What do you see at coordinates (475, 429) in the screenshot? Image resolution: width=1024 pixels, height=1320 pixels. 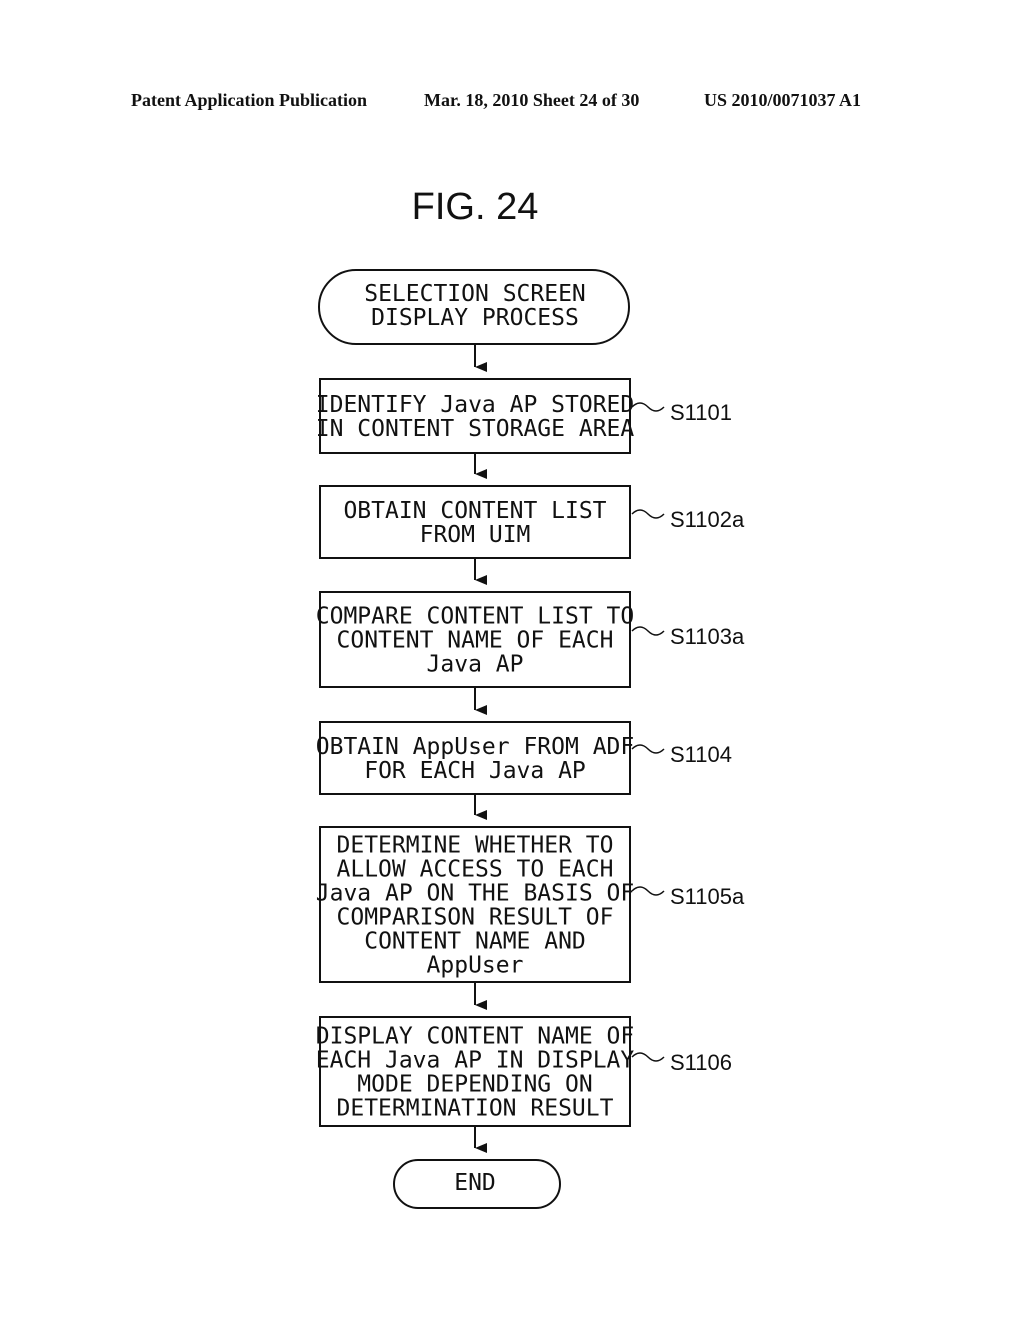 I see `process-text-line: IN CONTENT STORAGE AREA` at bounding box center [475, 429].